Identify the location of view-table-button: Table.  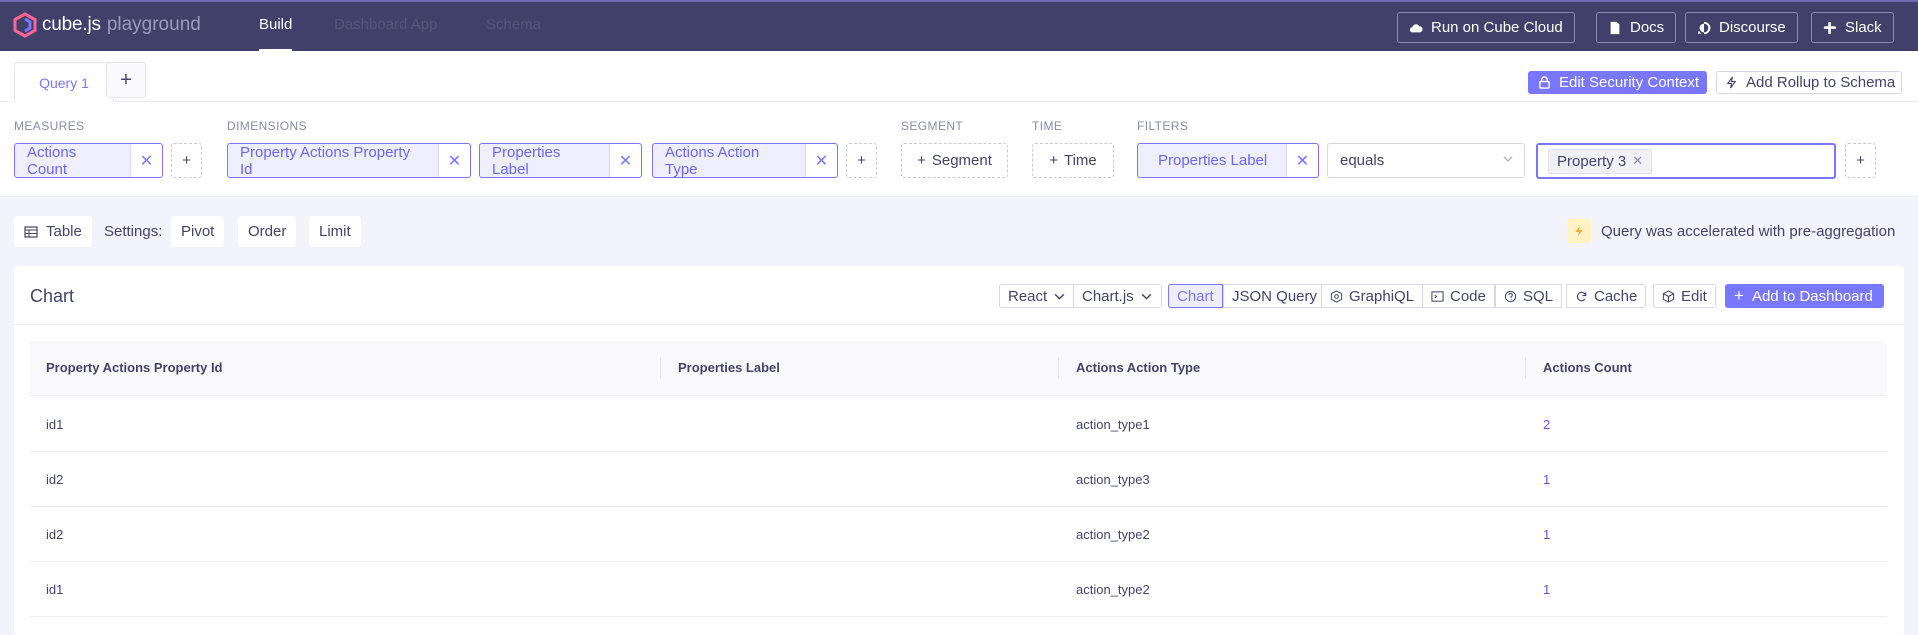
(53, 231).